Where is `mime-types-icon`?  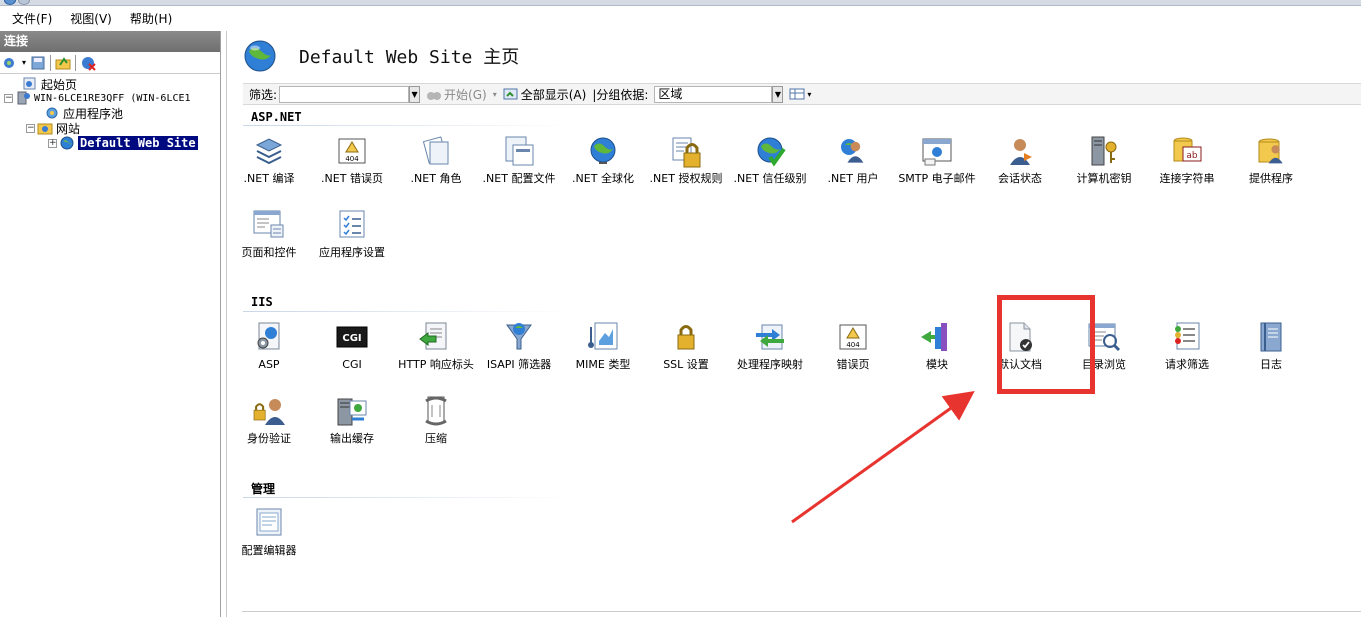
mime-types-icon is located at coordinates (603, 337).